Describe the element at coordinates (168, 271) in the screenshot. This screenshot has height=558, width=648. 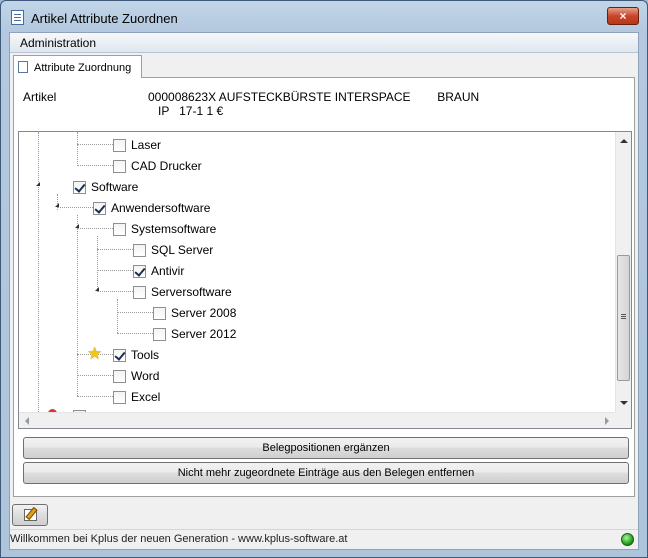
I see `node-label: Antivir` at that location.